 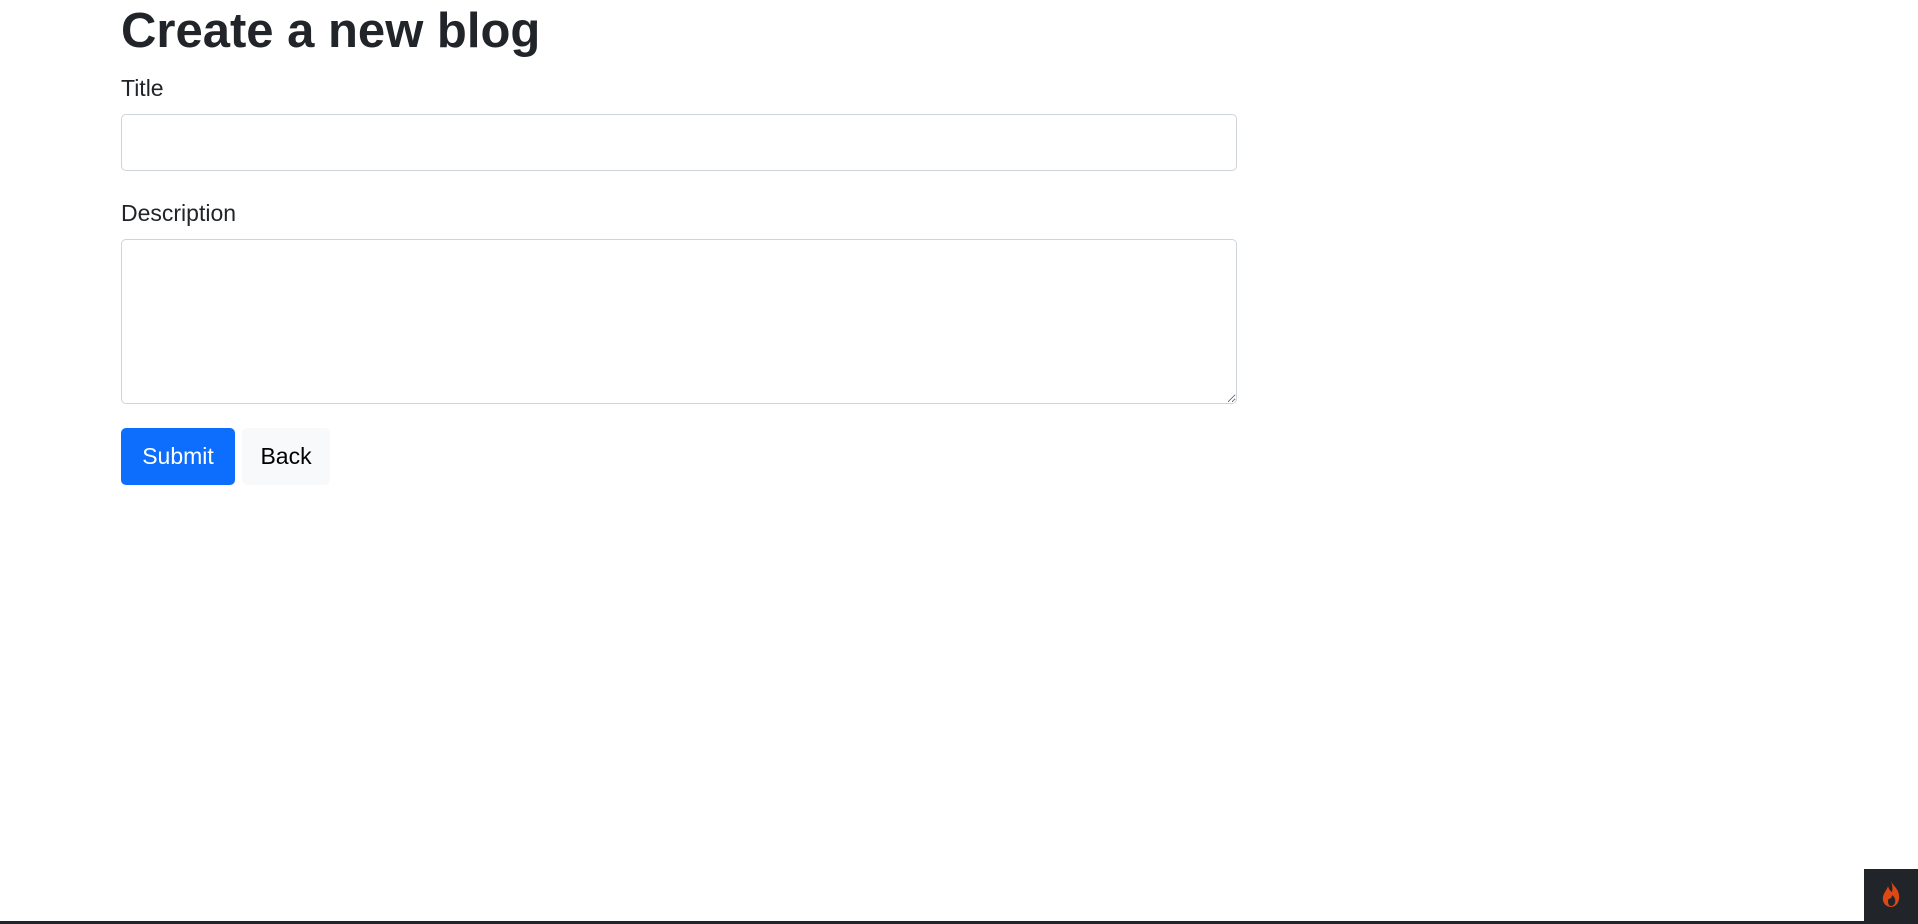 What do you see at coordinates (679, 456) in the screenshot?
I see `form-actions: Submit Back` at bounding box center [679, 456].